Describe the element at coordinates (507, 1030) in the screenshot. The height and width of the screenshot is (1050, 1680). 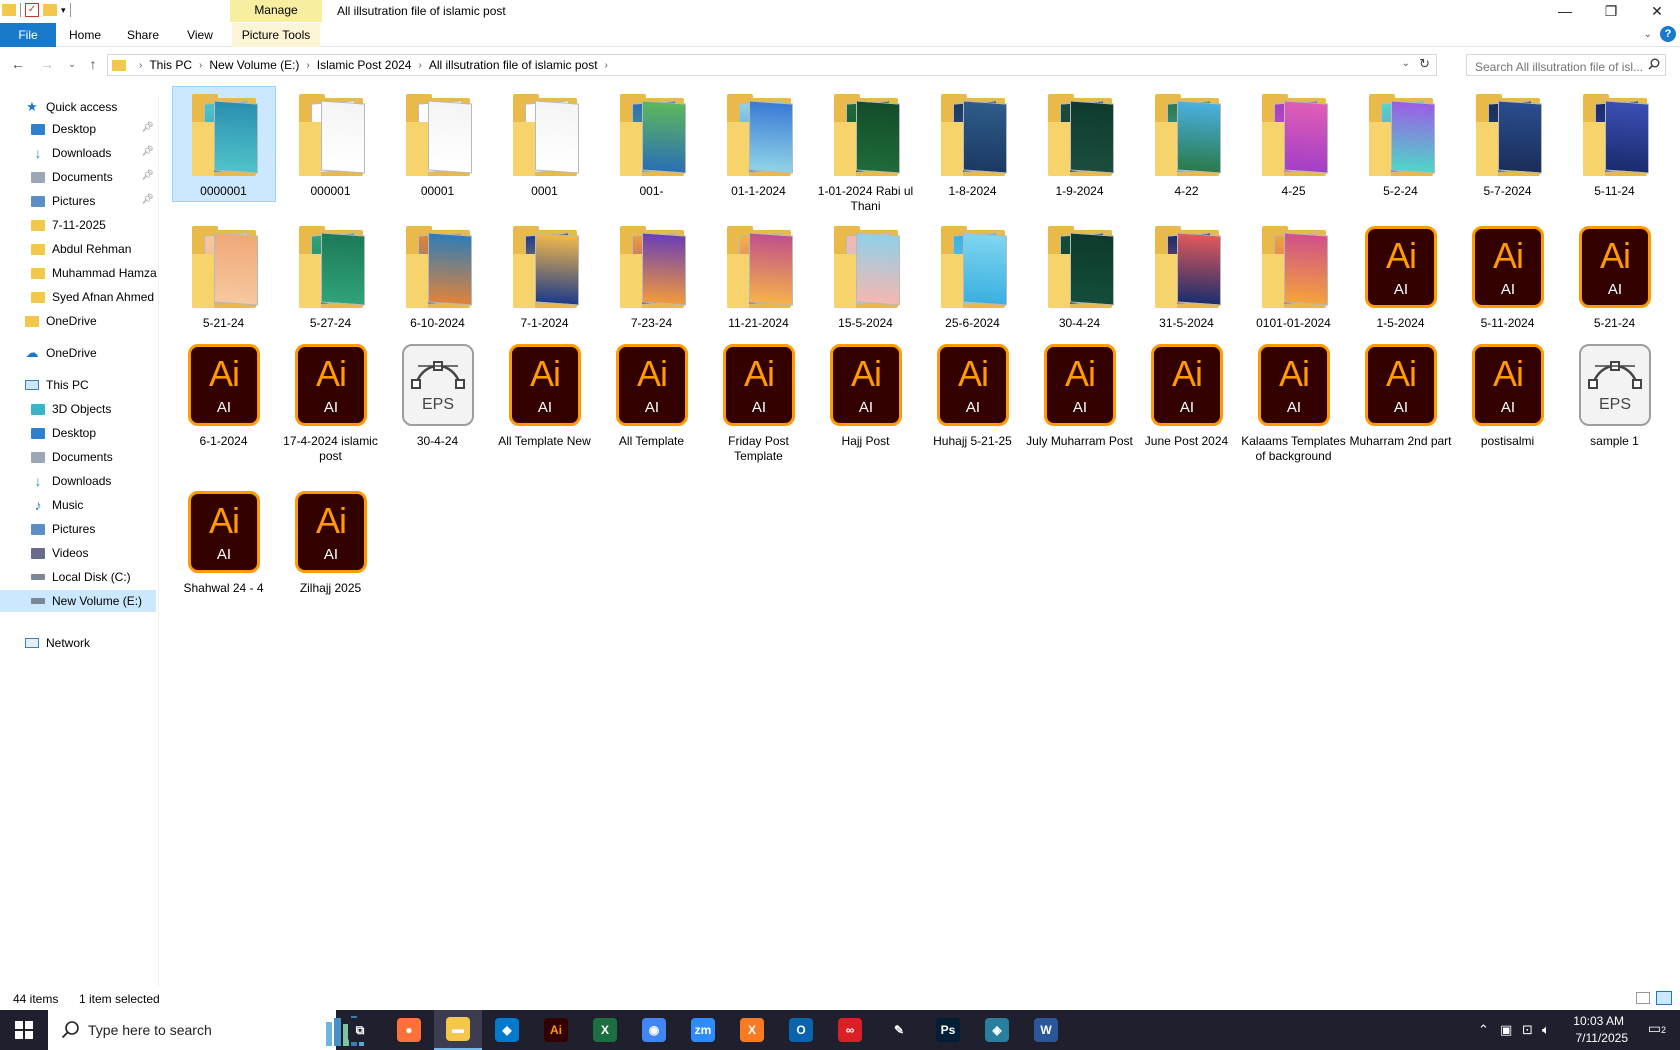
I see `taskbar-app-vscode: ◆` at that location.